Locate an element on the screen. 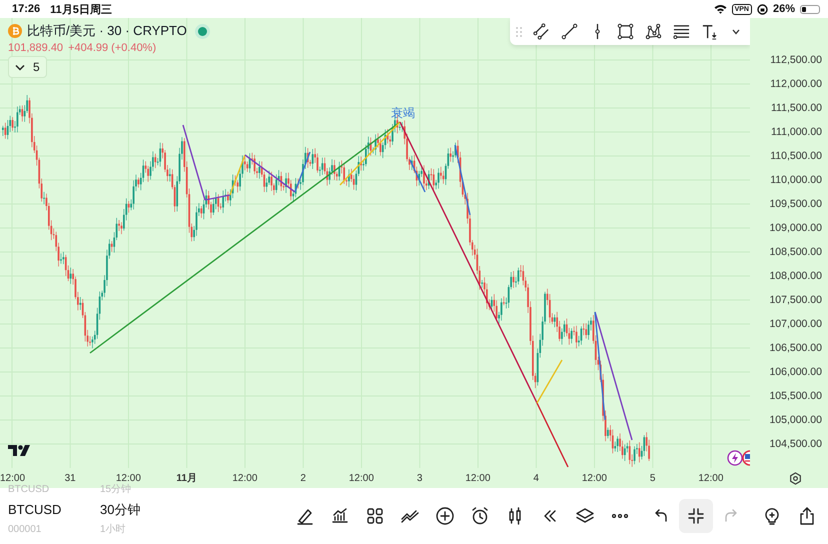  logo-icon is located at coordinates (20, 451).